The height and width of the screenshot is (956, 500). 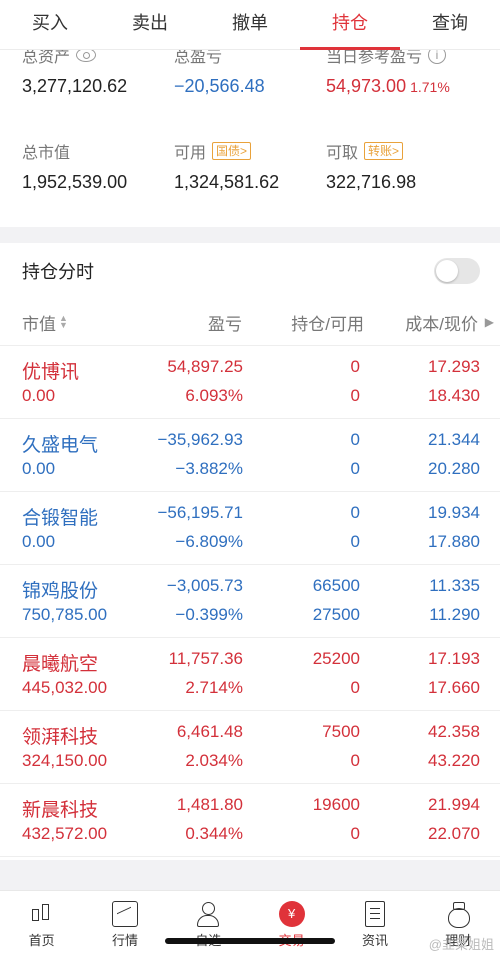 I want to click on stock-pl: 54,897.25, so click(x=205, y=366).